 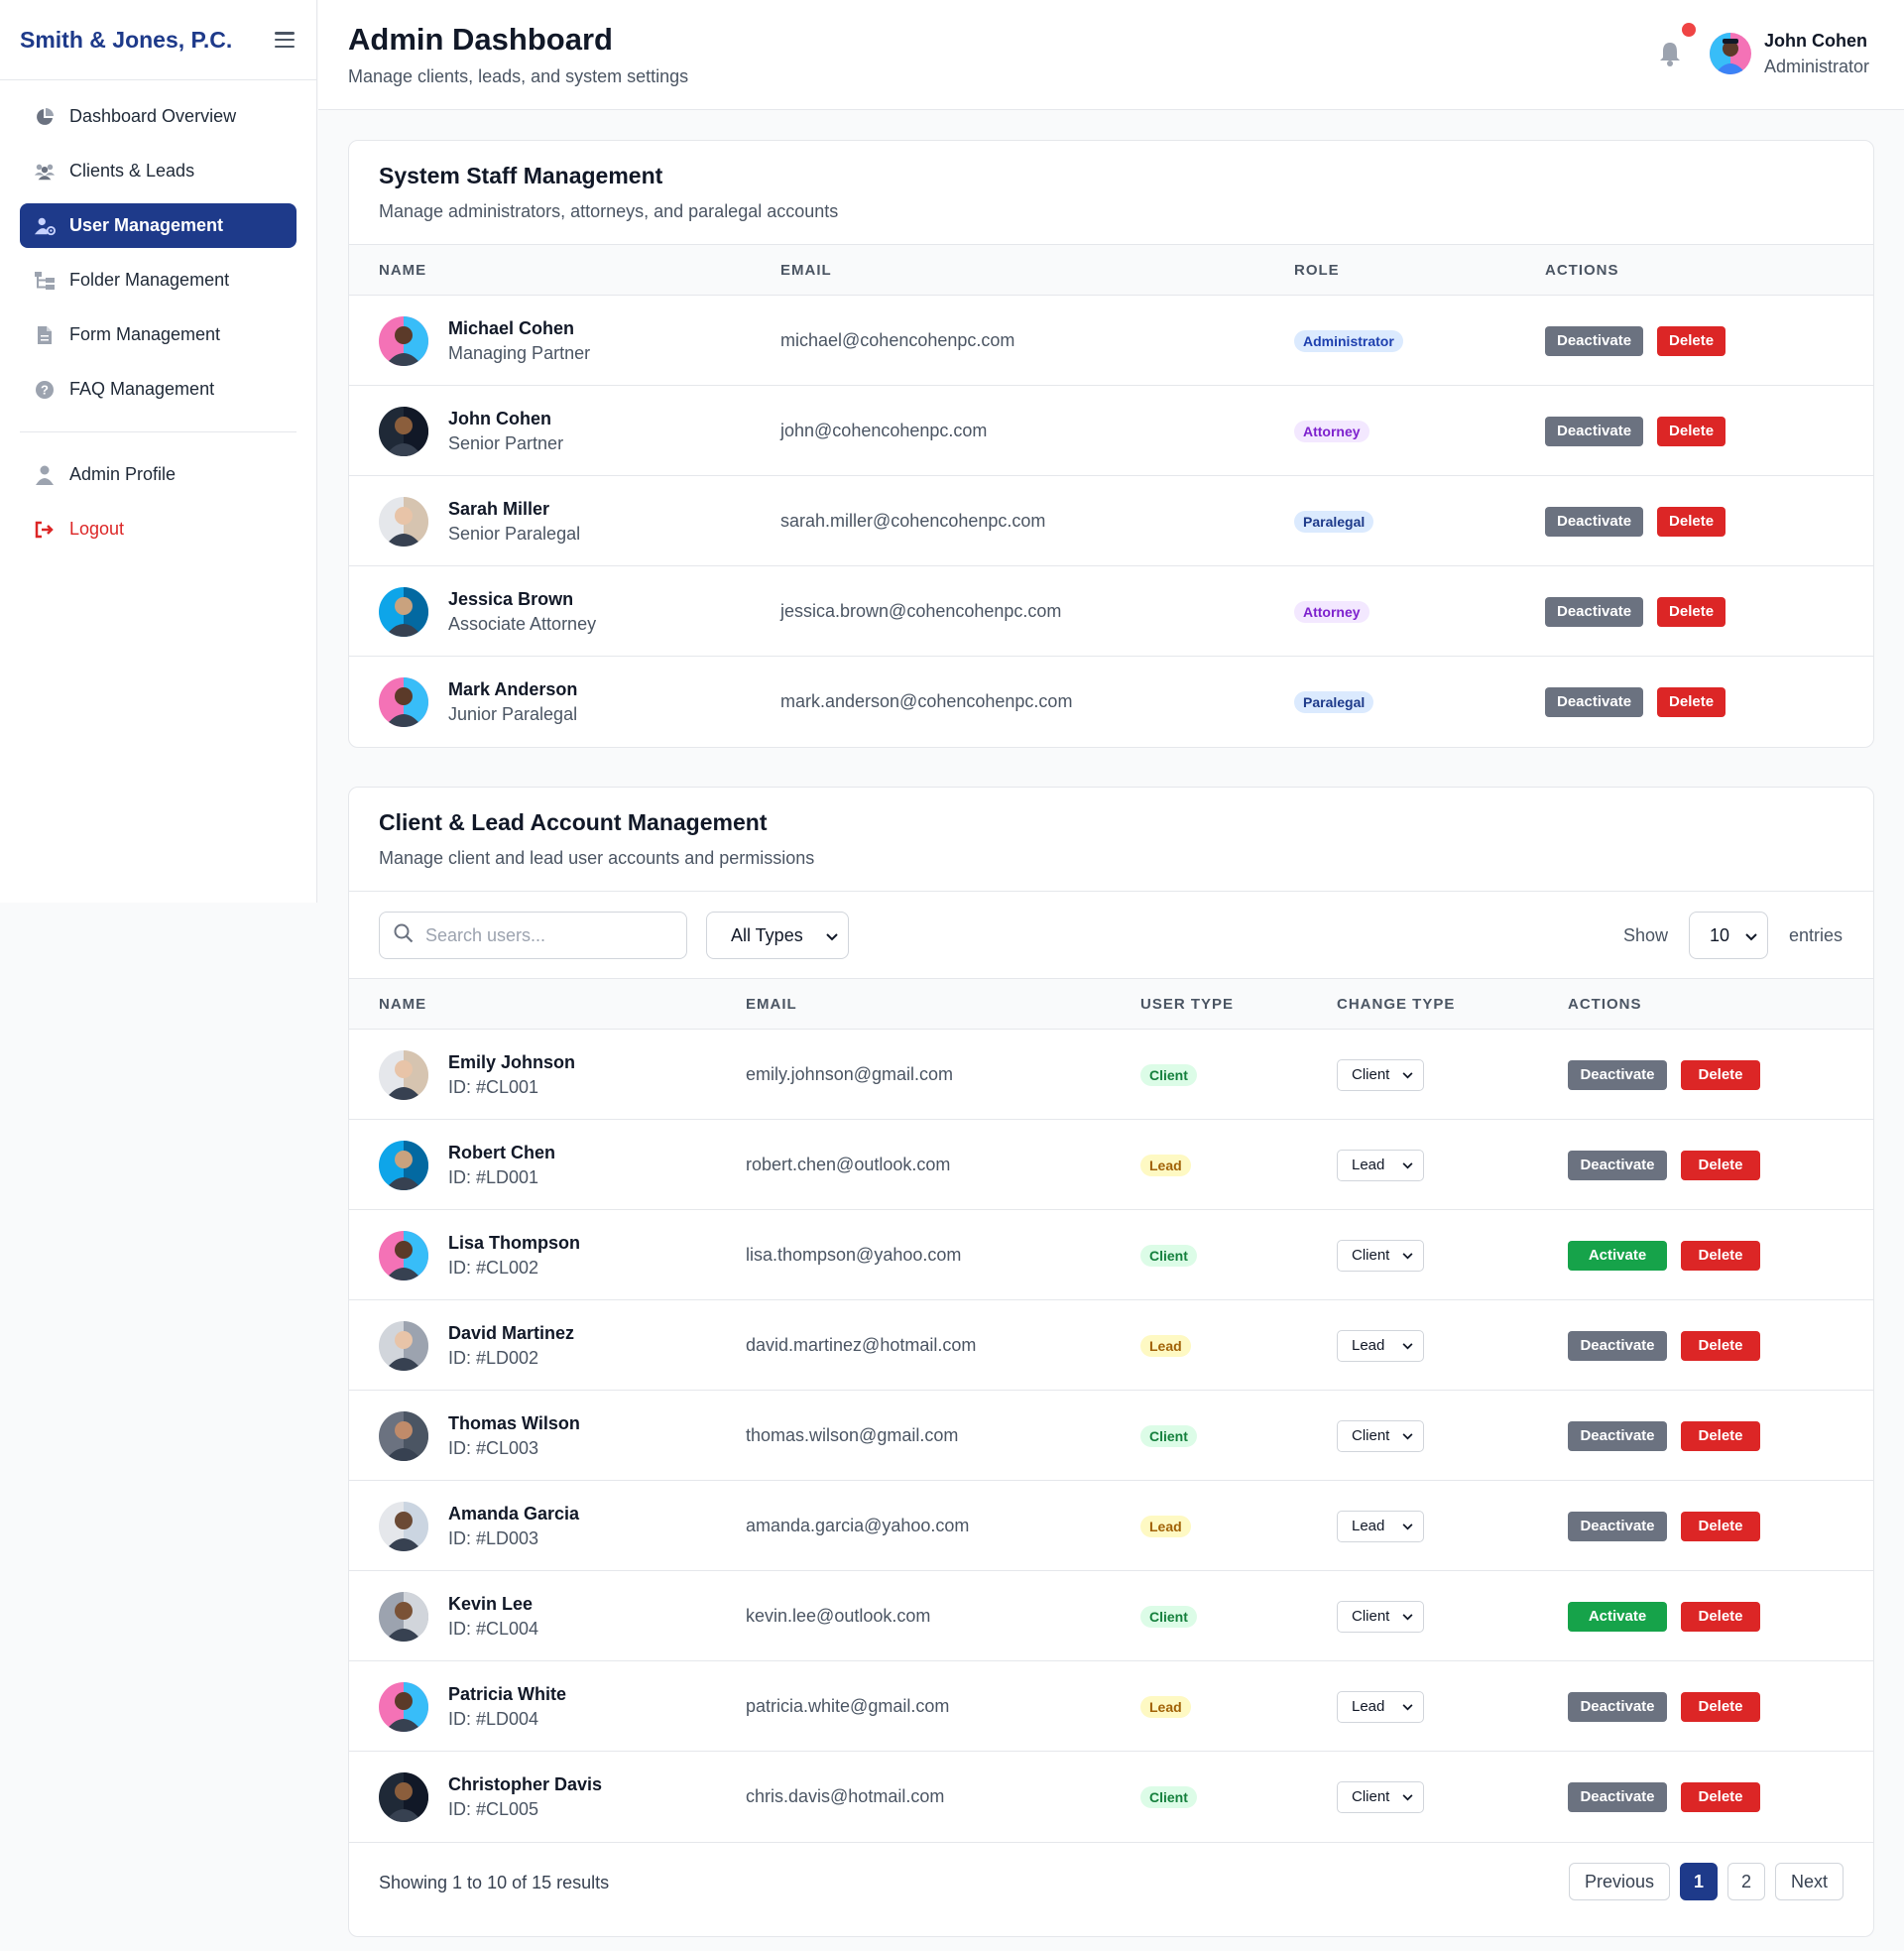 What do you see at coordinates (522, 623) in the screenshot?
I see `staff-title: Associate Attorney` at bounding box center [522, 623].